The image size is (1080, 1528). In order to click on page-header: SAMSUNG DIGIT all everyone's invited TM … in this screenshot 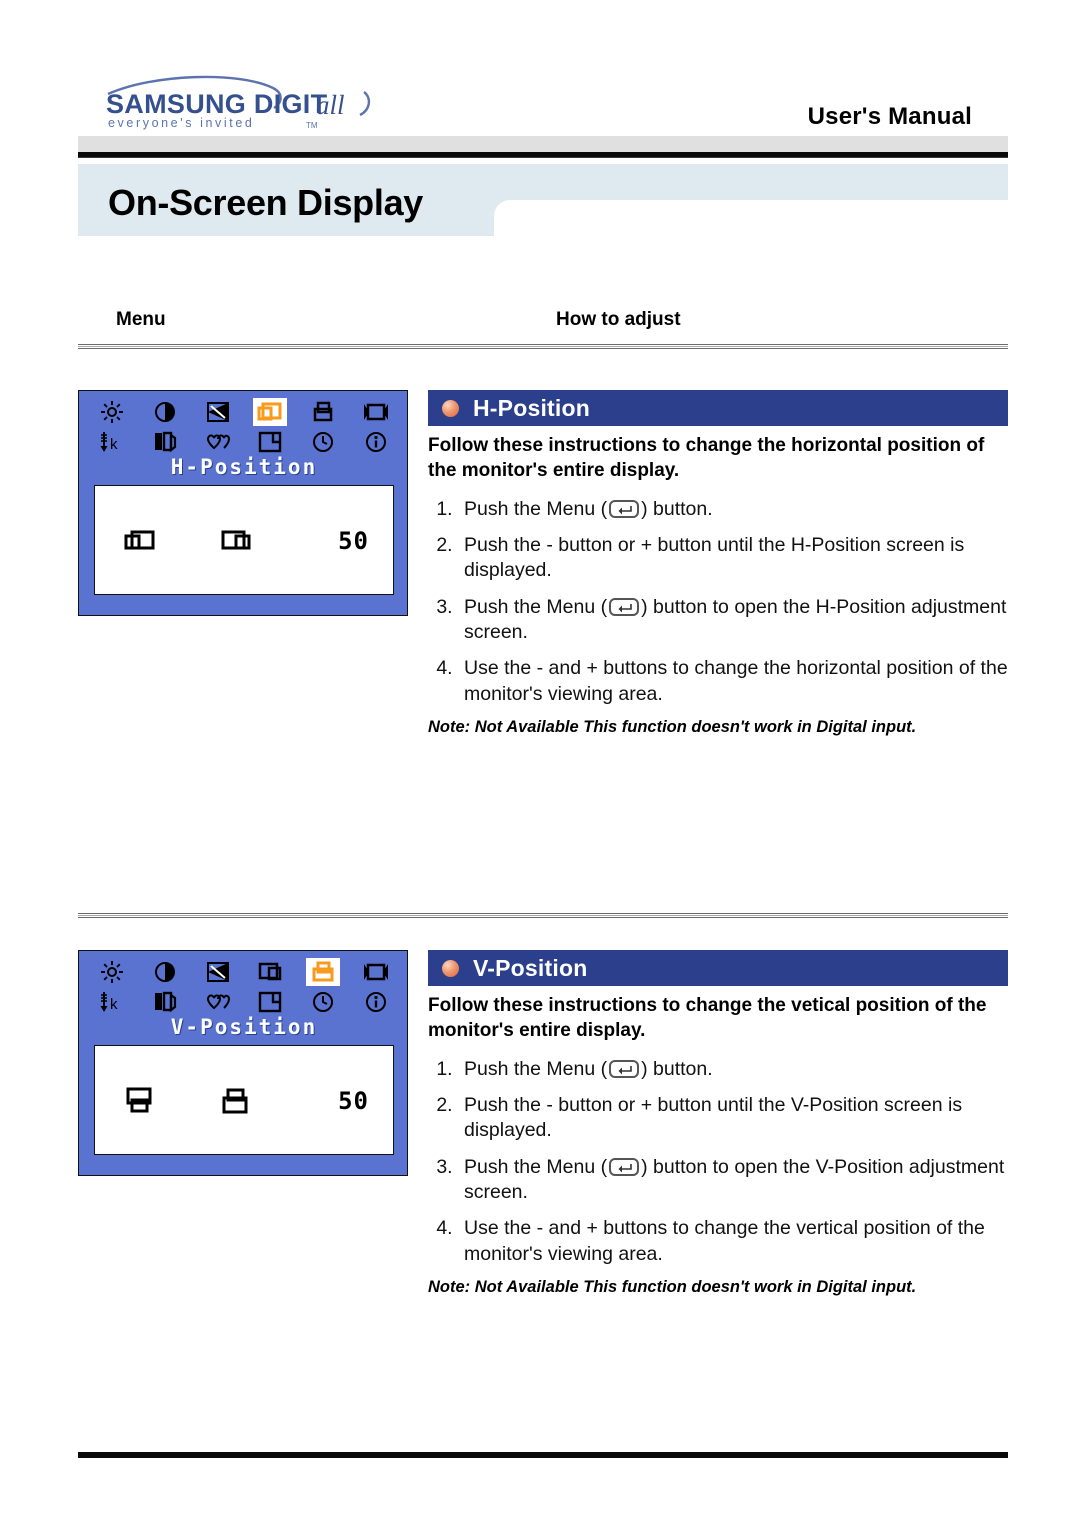, I will do `click(540, 79)`.